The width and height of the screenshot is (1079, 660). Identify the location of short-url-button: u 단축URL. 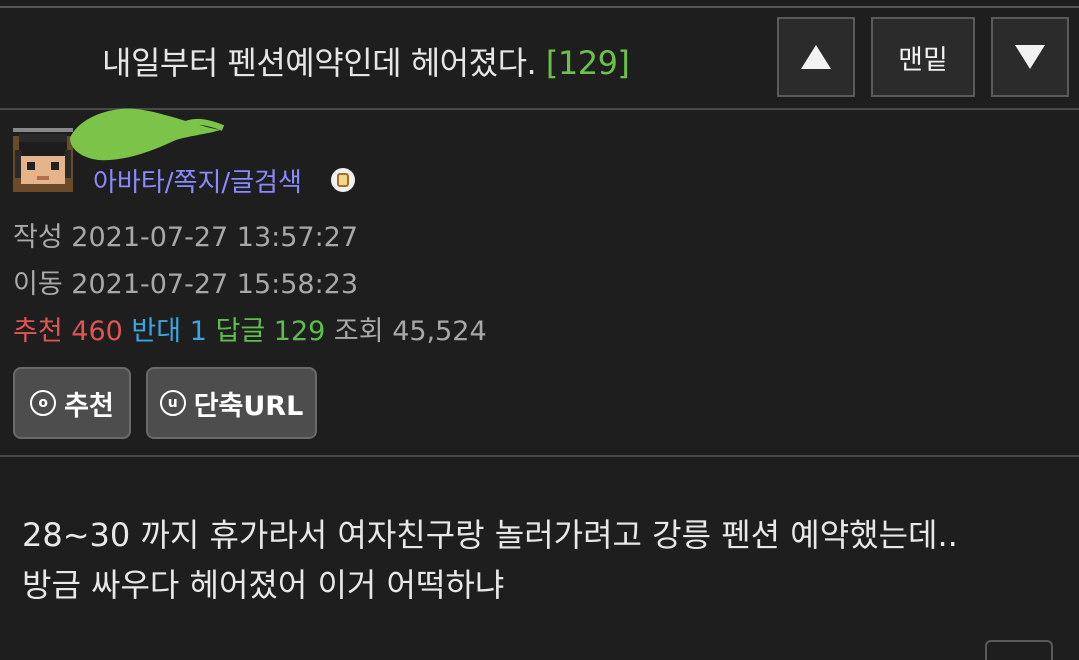
(231, 403).